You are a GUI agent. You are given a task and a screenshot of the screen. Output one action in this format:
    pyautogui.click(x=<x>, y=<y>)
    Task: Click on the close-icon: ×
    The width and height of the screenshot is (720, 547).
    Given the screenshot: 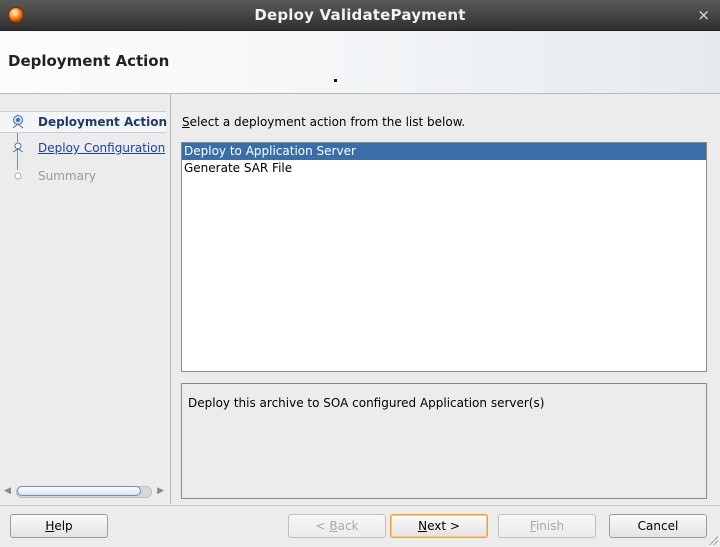 What is the action you would take?
    pyautogui.click(x=703, y=15)
    